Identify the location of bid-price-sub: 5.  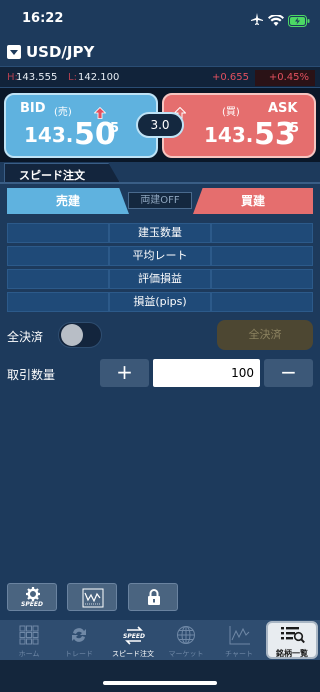
(115, 128).